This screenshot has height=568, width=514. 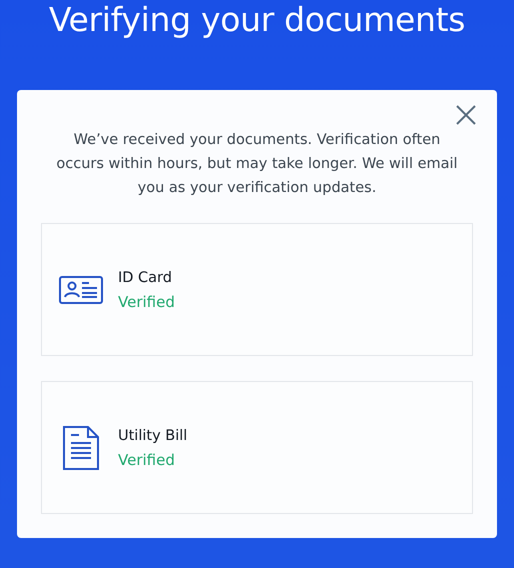 I want to click on message-text: We’ve received your documents. Verification often occurs within hours, but may take longer. We will email you as your verification updates., so click(x=257, y=164).